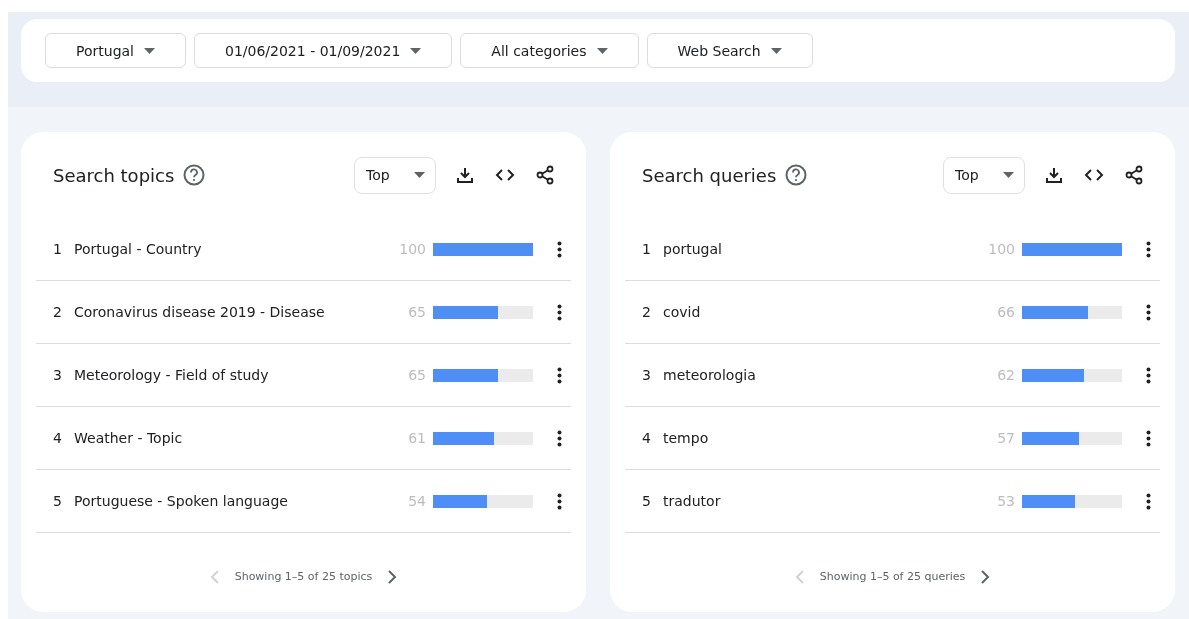 The image size is (1189, 619). What do you see at coordinates (138, 249) in the screenshot?
I see `item-label: Portugal - Country` at bounding box center [138, 249].